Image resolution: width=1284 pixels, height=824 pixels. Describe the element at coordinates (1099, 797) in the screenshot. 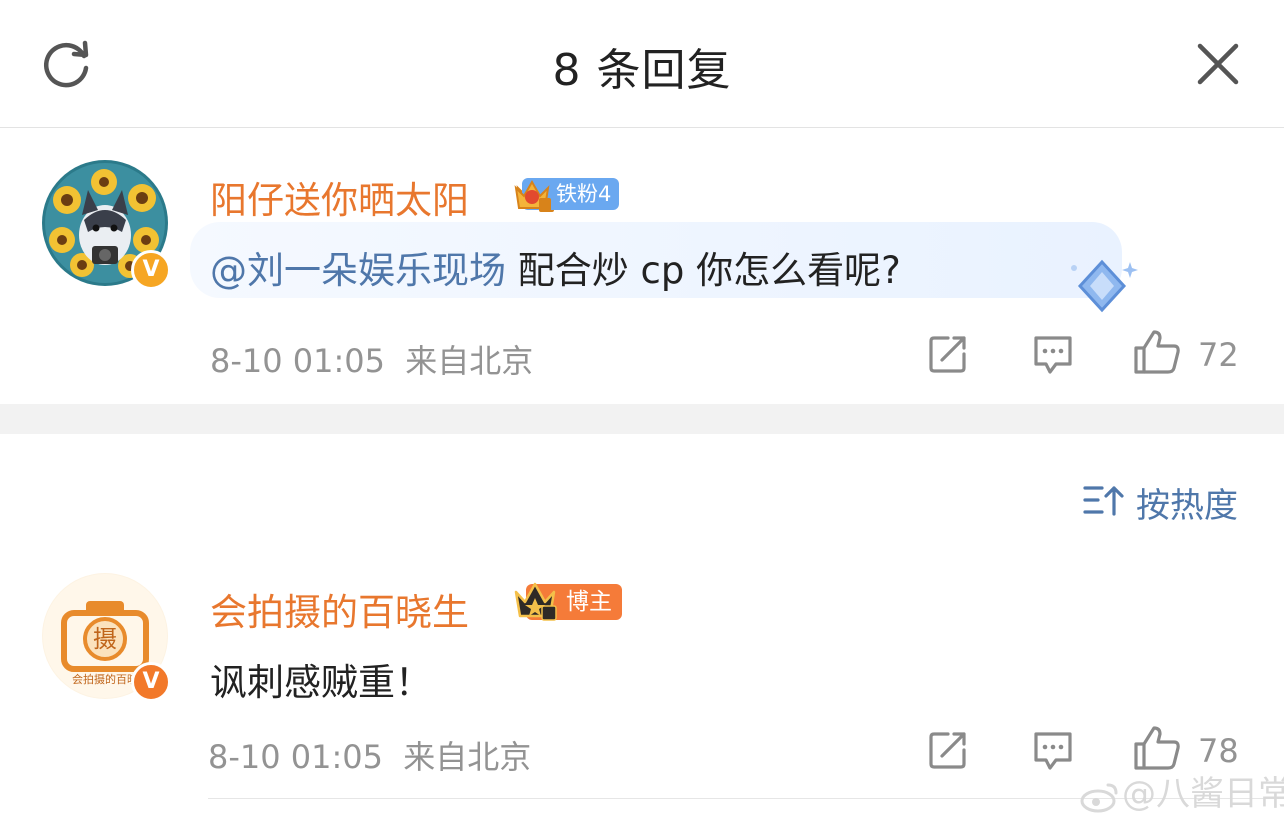

I see `weibo-logo-icon` at that location.